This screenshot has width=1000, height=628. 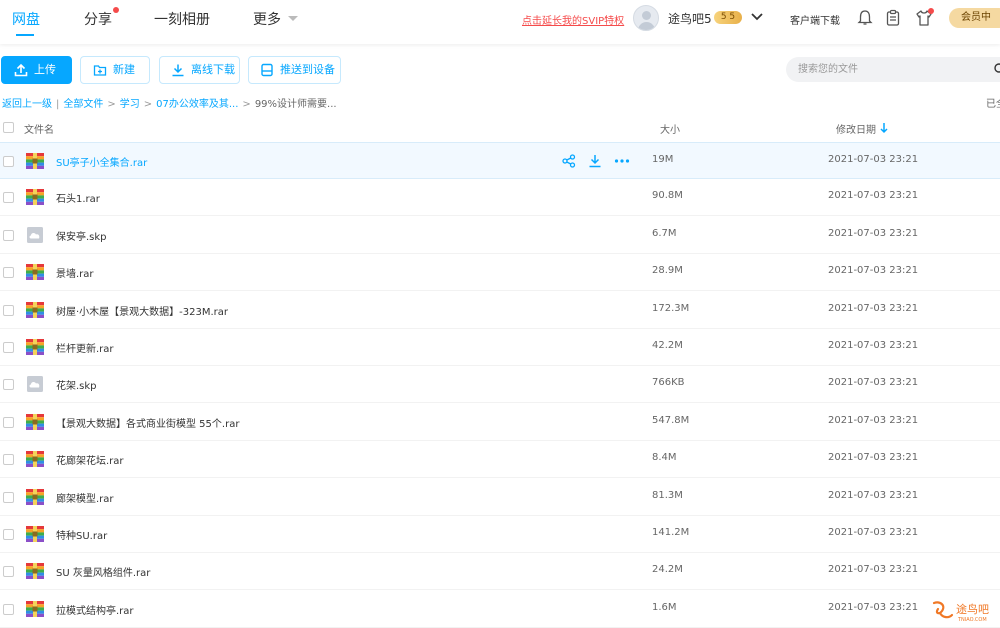 What do you see at coordinates (671, 532) in the screenshot?
I see `file-size: 141.2M` at bounding box center [671, 532].